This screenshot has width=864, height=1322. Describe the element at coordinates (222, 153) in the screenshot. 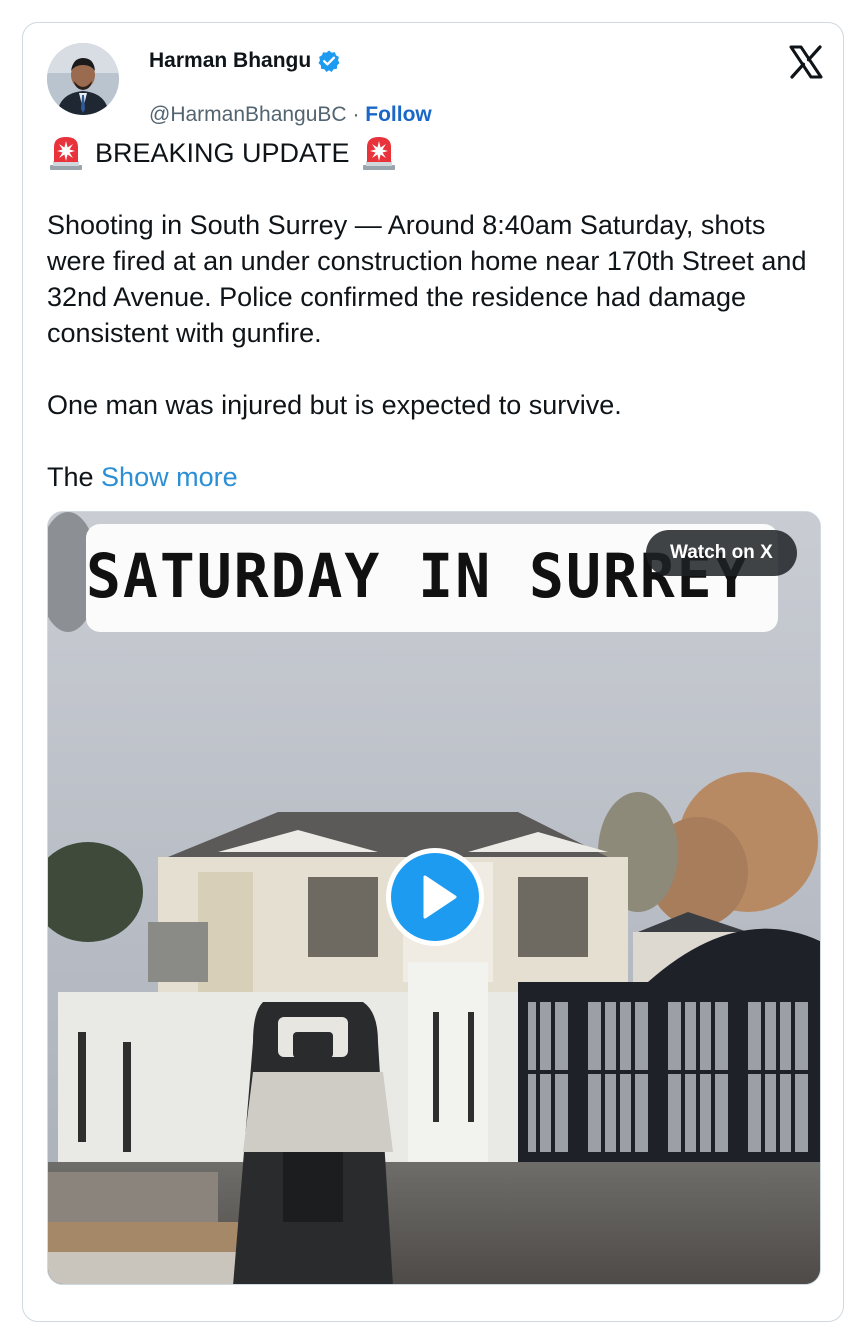

I see `headline-text: BREAKING UPDATE` at that location.